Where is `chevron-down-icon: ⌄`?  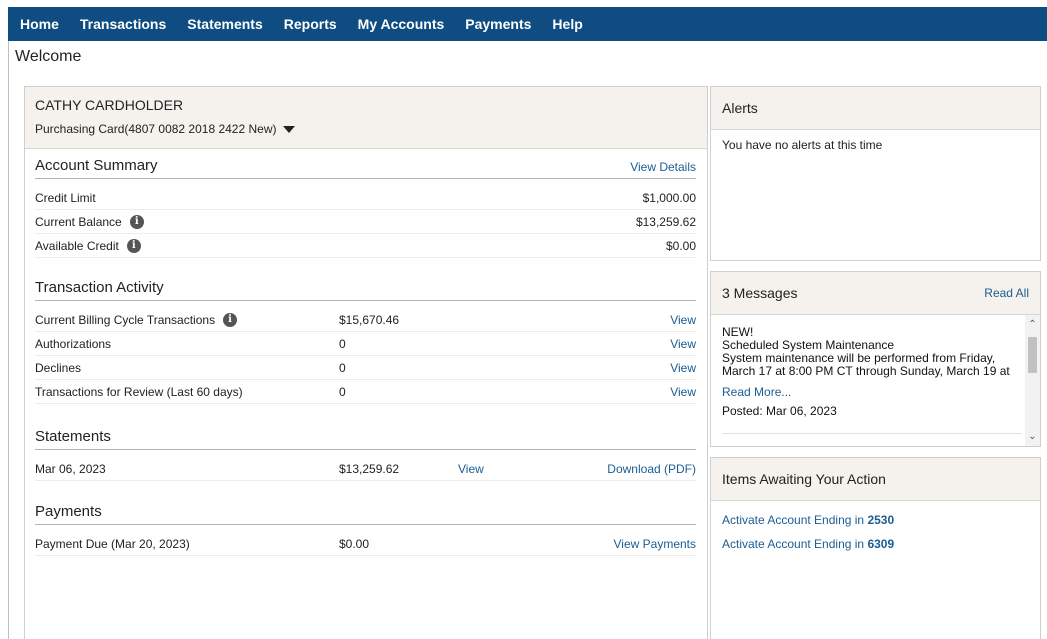 chevron-down-icon: ⌄ is located at coordinates (1032, 436).